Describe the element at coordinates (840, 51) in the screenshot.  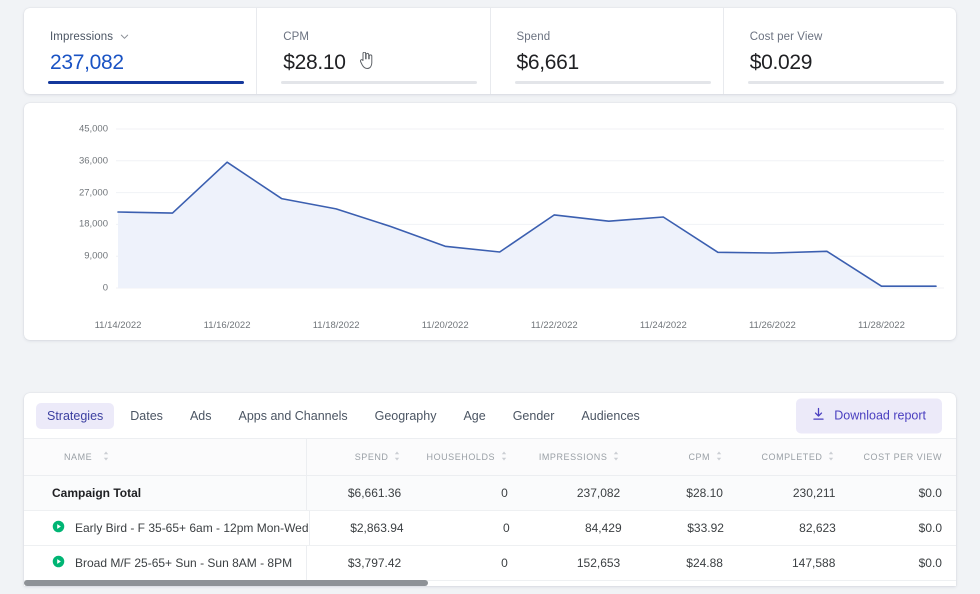
I see `kpi-card-cost-per-view: Cost per View $0.029` at that location.